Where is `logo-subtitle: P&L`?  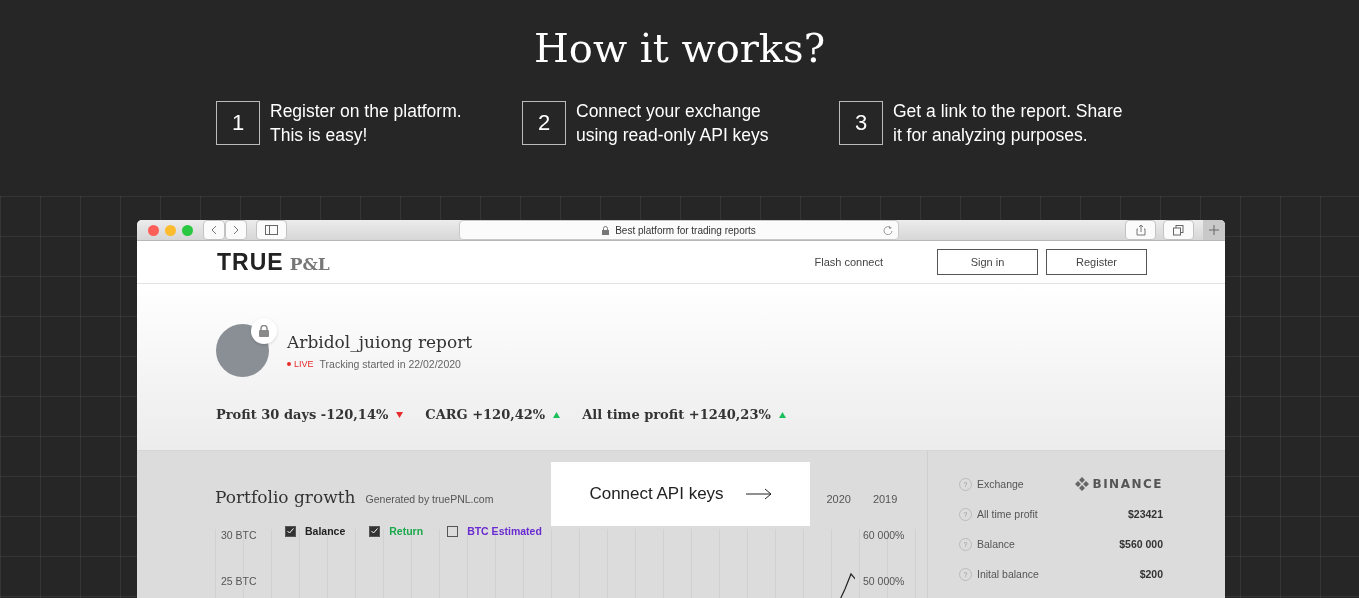 logo-subtitle: P&L is located at coordinates (309, 263).